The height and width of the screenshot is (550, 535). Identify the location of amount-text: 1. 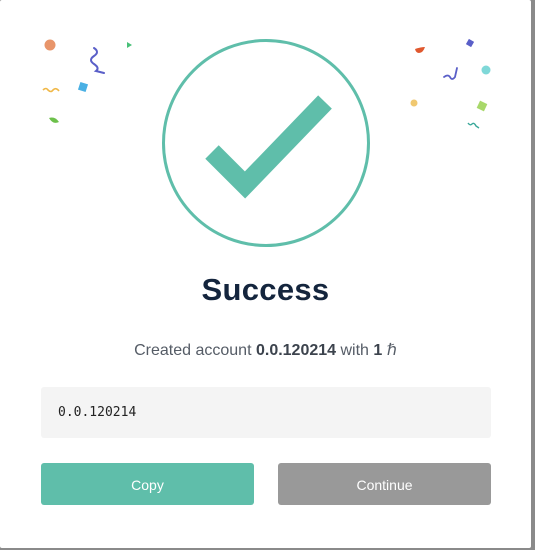
(378, 350).